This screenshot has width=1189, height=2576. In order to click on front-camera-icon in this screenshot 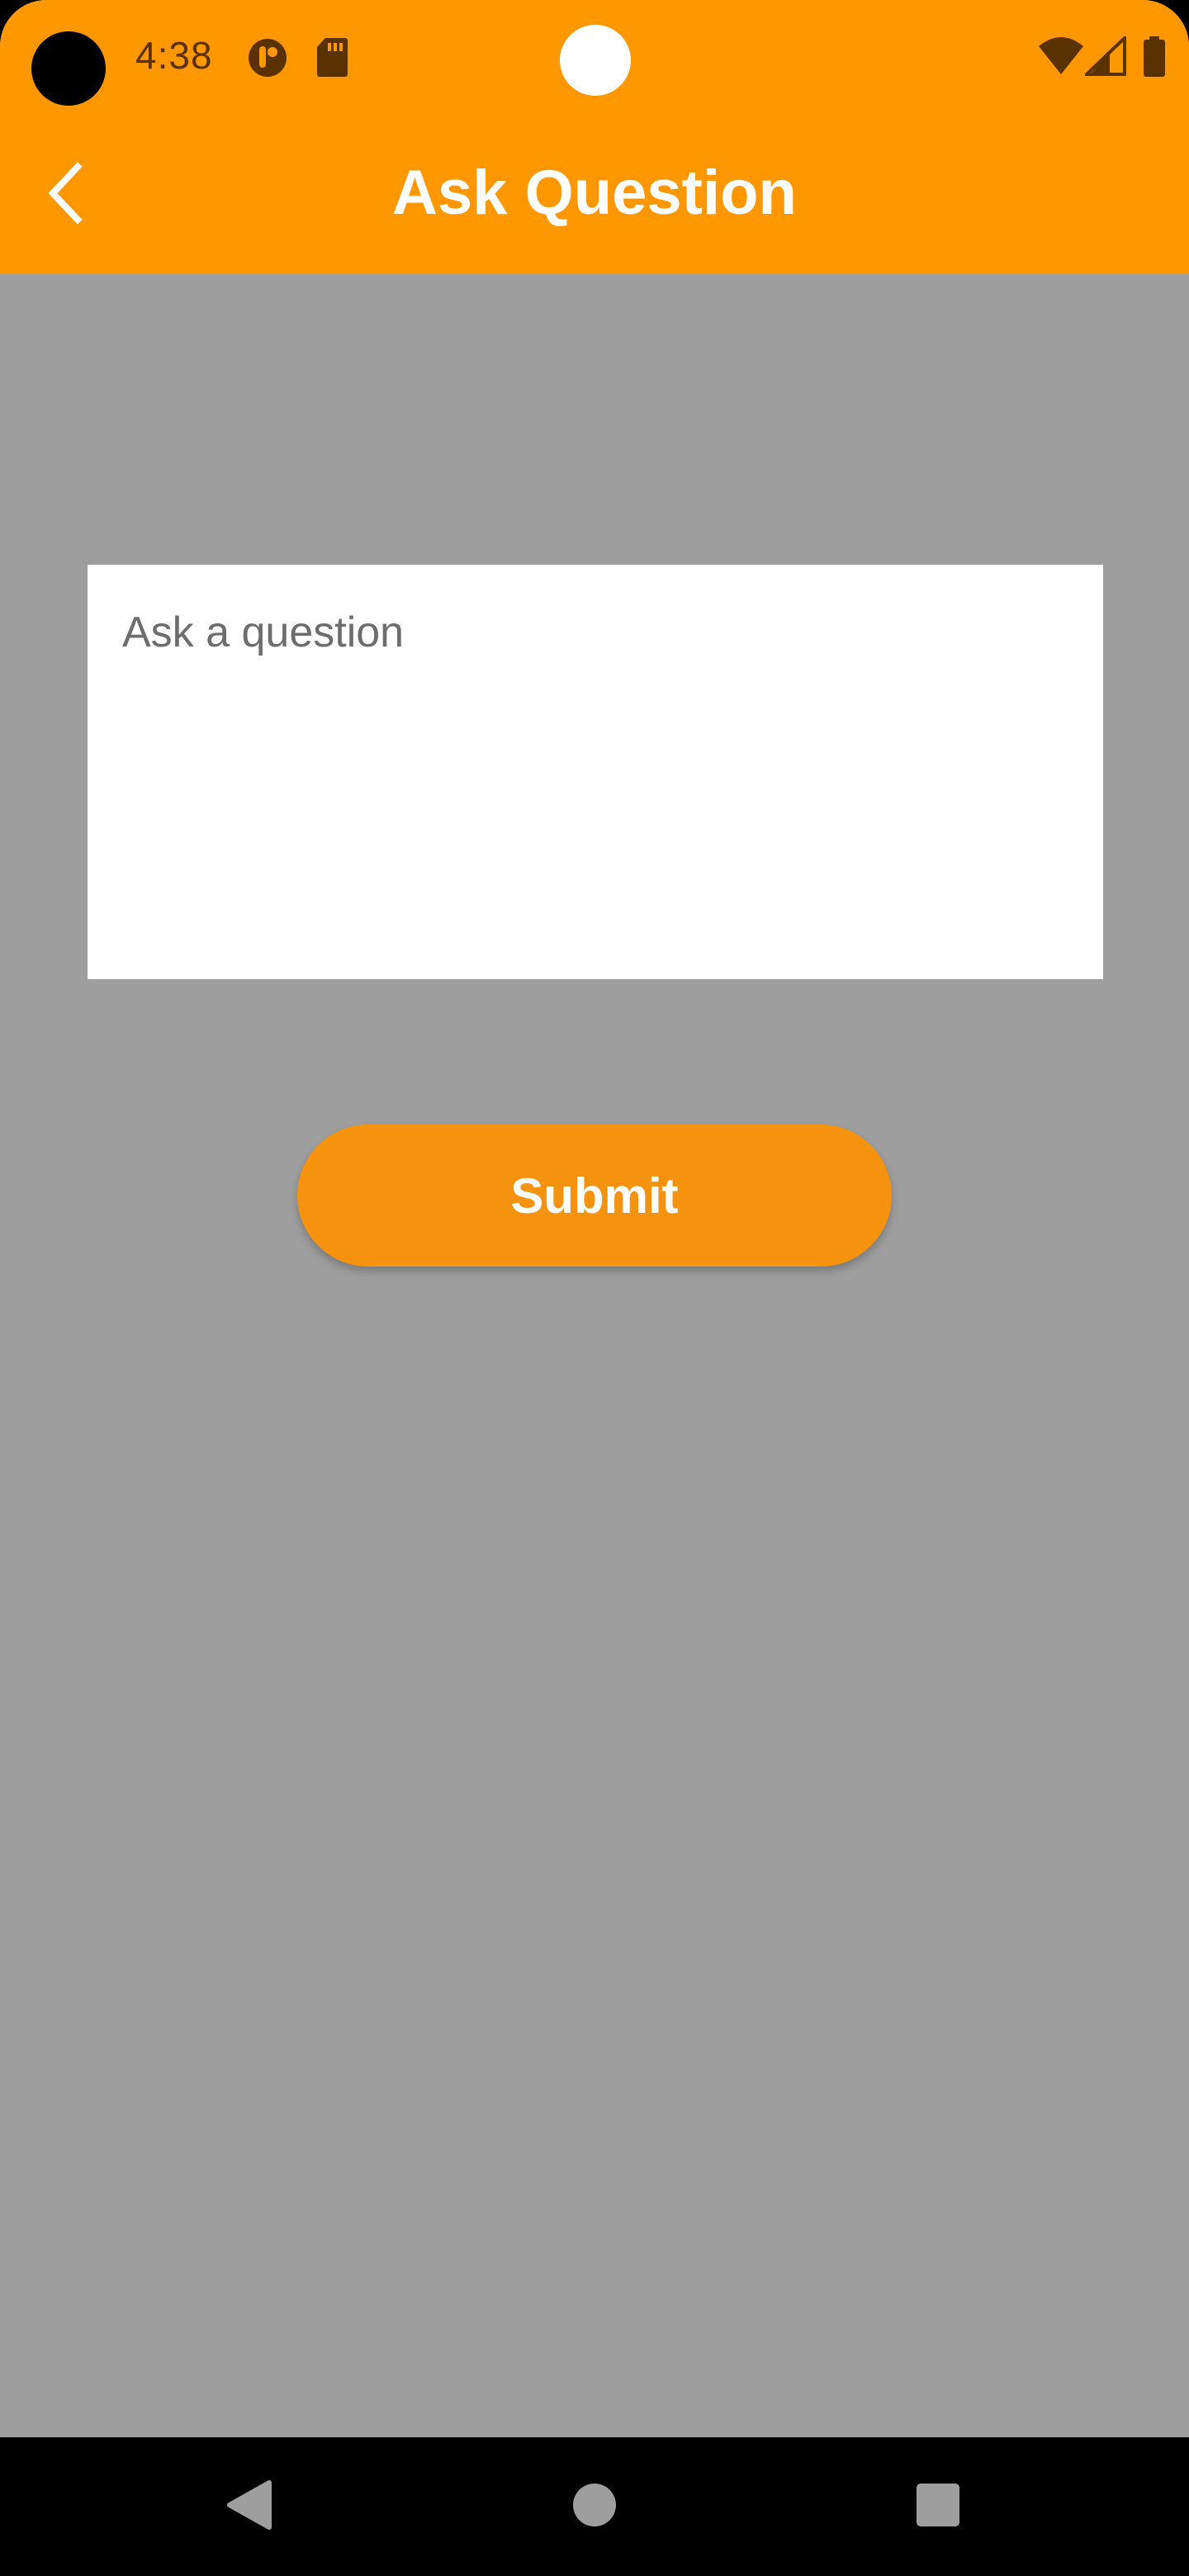, I will do `click(595, 60)`.